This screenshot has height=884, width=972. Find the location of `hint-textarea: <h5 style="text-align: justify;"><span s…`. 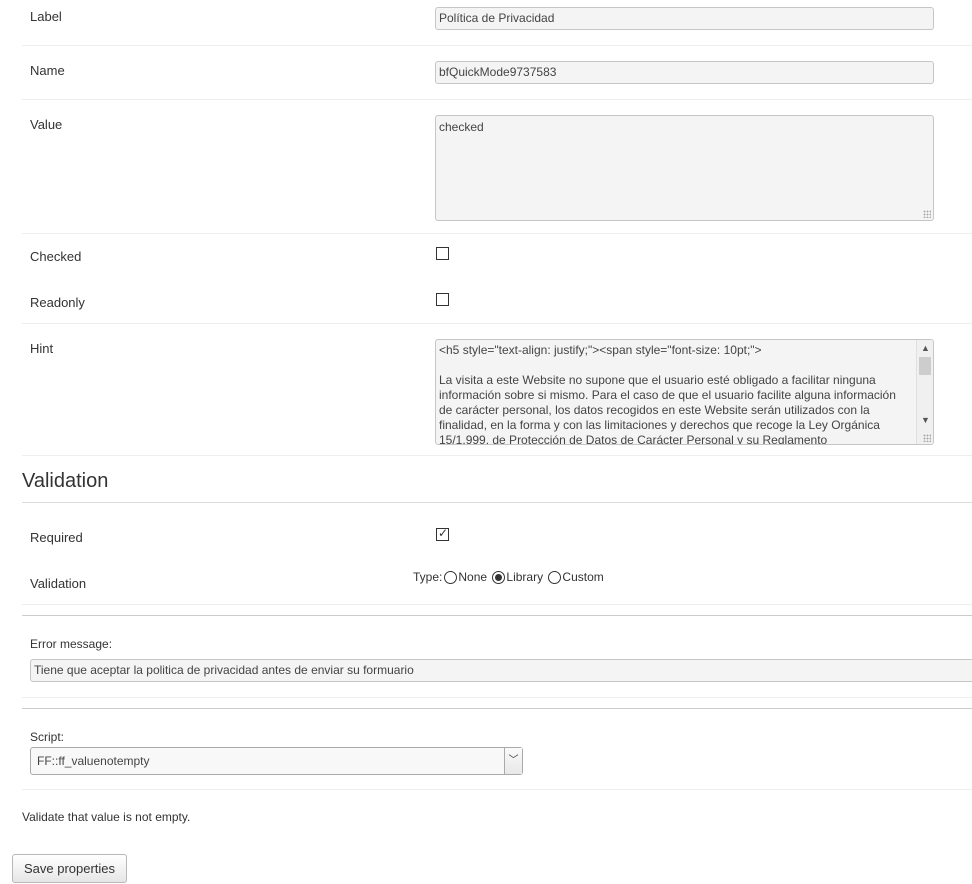

hint-textarea: <h5 style="text-align: justify;"><span s… is located at coordinates (684, 392).